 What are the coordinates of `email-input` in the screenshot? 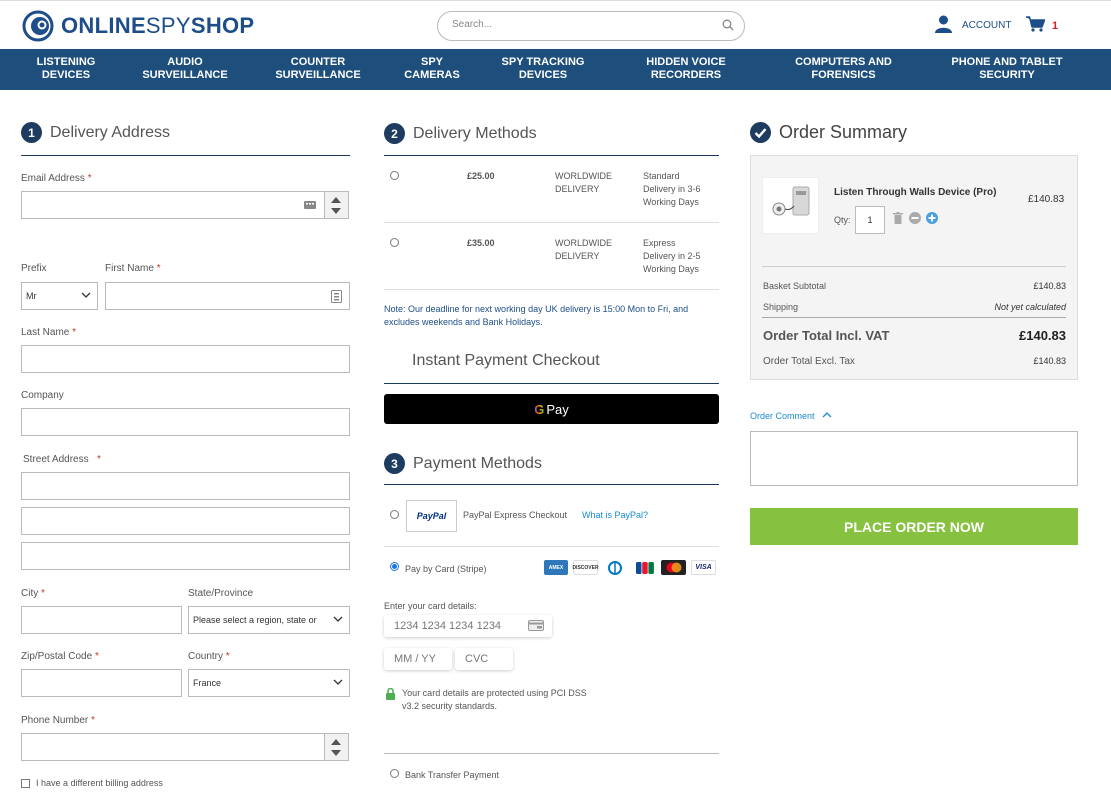 It's located at (173, 205).